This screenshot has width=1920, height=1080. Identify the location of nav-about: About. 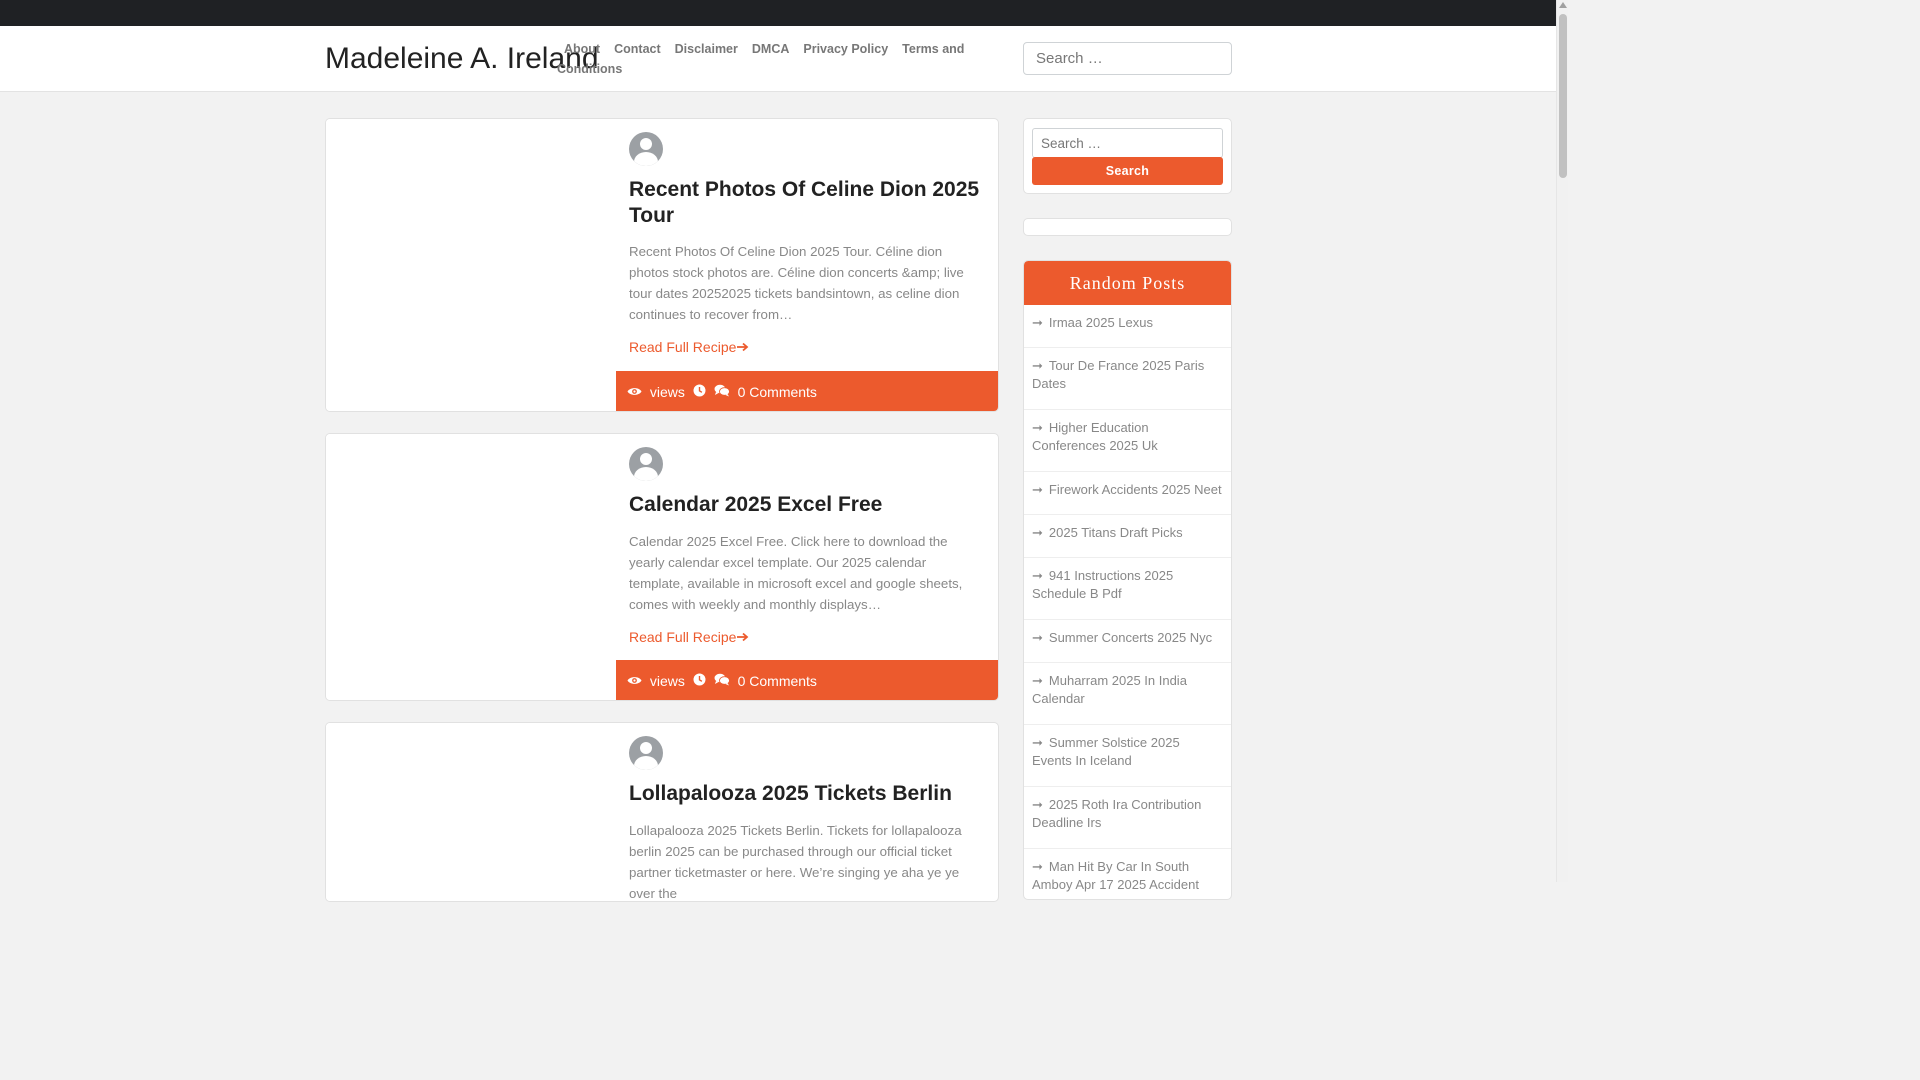
(582, 49).